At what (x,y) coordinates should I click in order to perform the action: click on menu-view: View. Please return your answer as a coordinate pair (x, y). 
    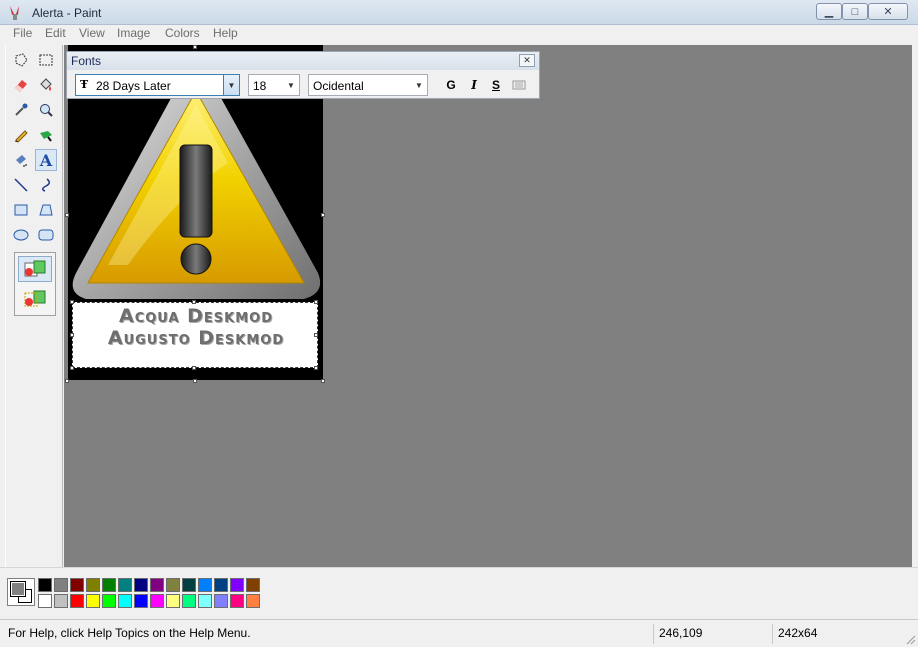
    Looking at the image, I should click on (92, 33).